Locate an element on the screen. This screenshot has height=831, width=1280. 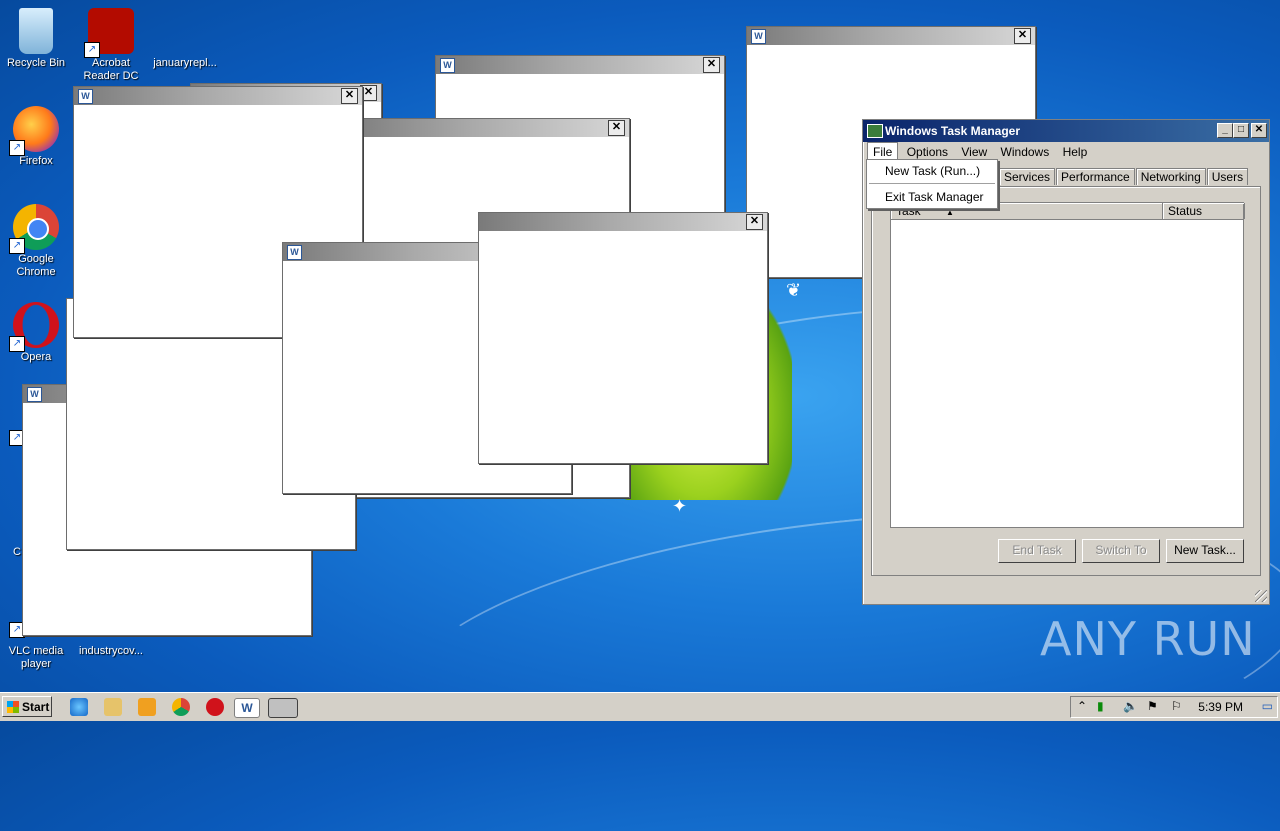
menu-bar: File Options View Windows Help is located at coordinates (980, 152).